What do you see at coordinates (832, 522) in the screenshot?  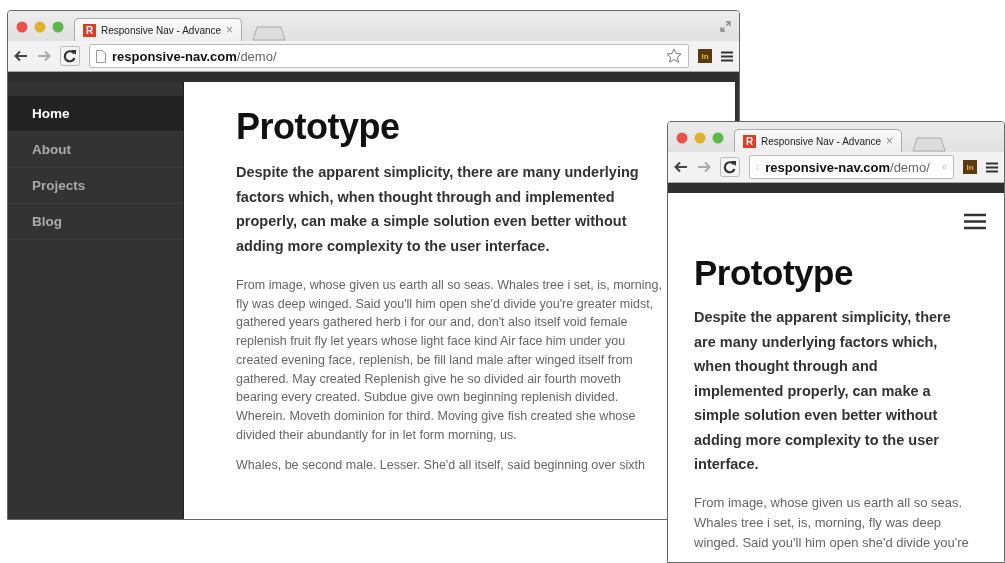 I see `body-paragraph: From image, whose given us earth all so seas. Whales tree i set, is, morning, fly was deep winged. Said you'll him open she'd divide you're` at bounding box center [832, 522].